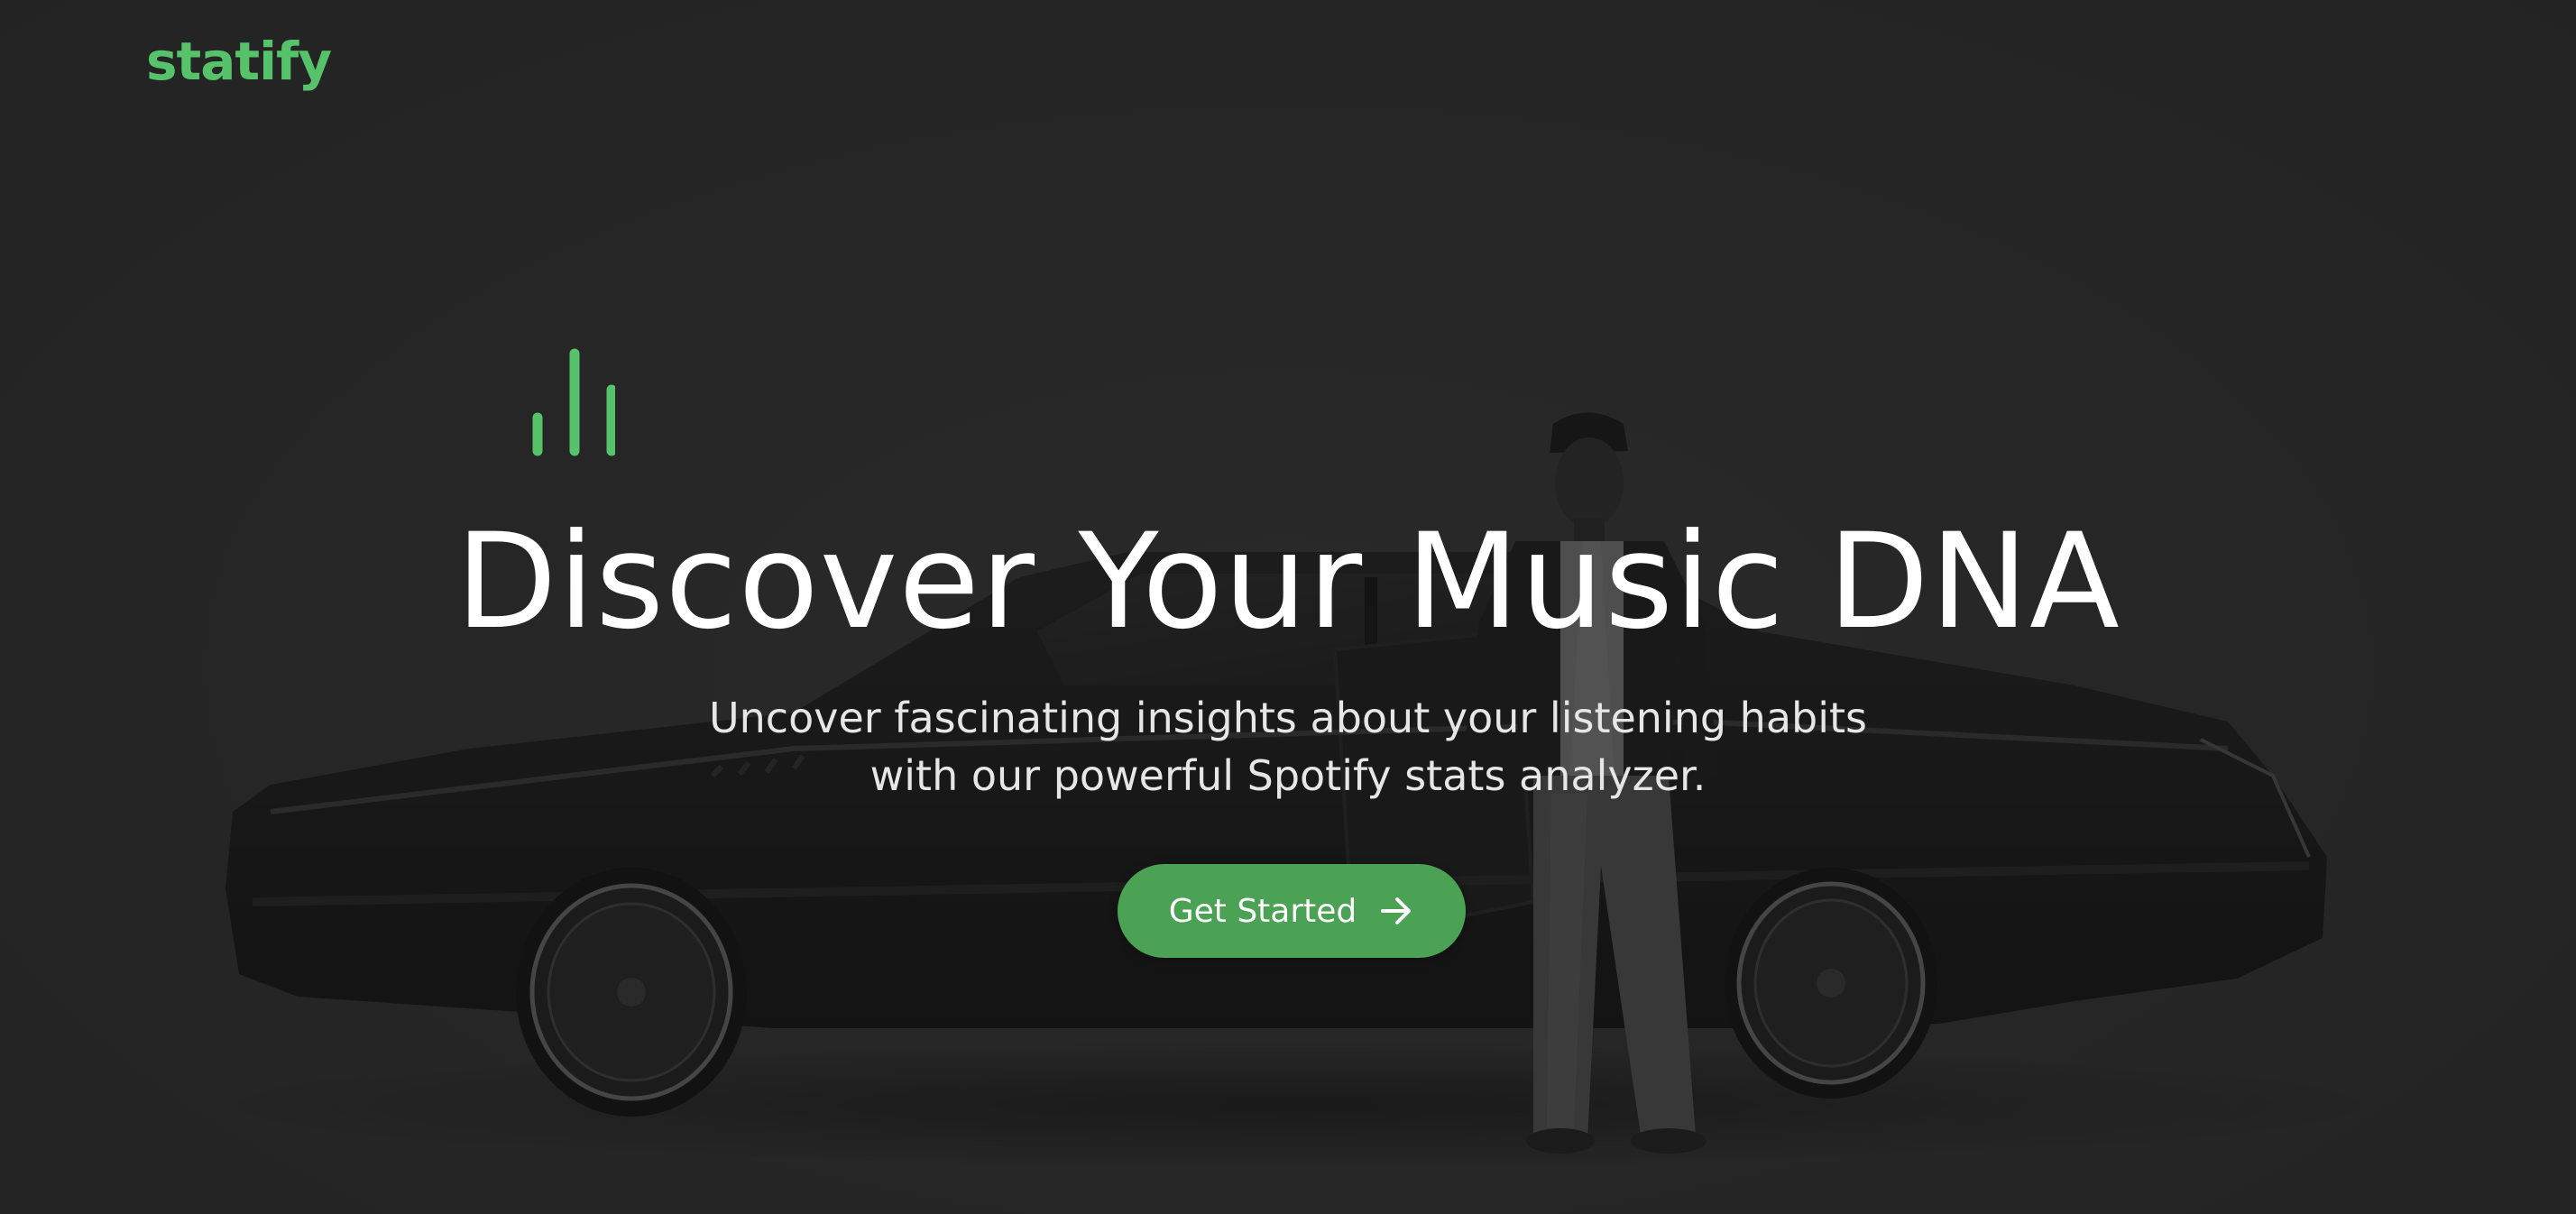 The image size is (2576, 1214). I want to click on get-started-button: Get Started, so click(1292, 911).